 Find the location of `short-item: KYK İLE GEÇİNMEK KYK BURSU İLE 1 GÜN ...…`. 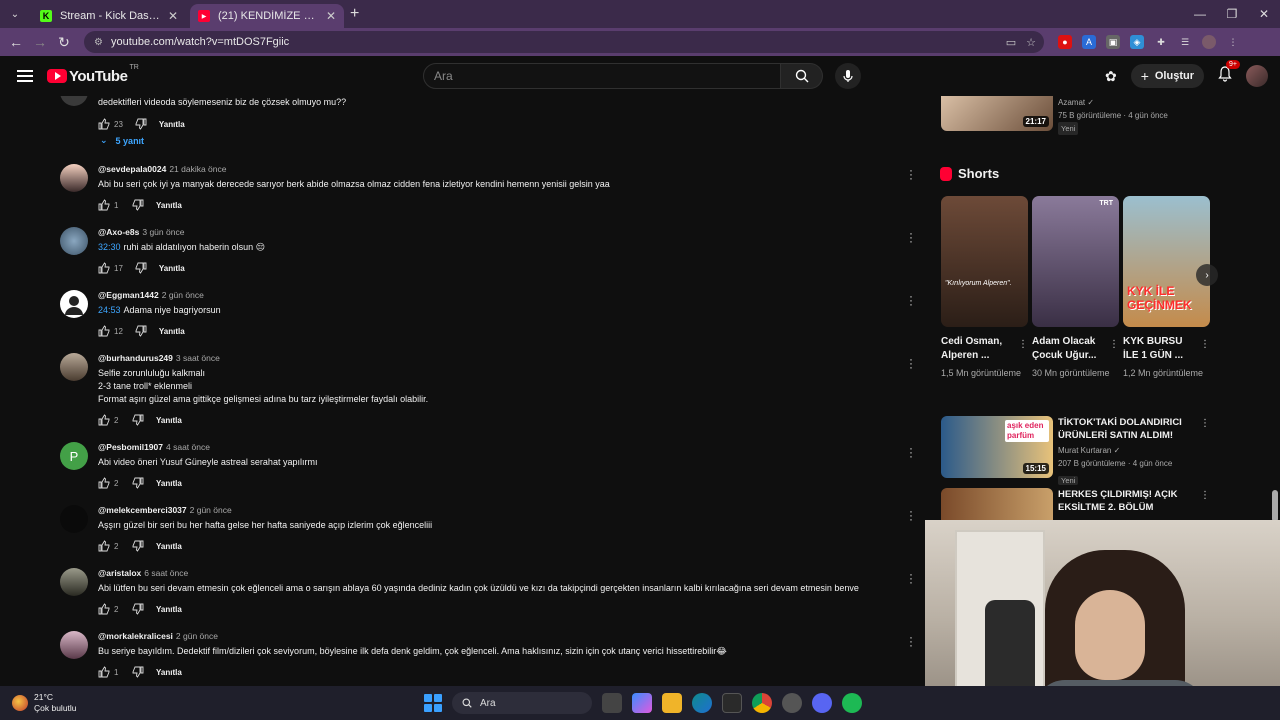

short-item: KYK İLE GEÇİNMEK KYK BURSU İLE 1 GÜN ...… is located at coordinates (1166, 288).